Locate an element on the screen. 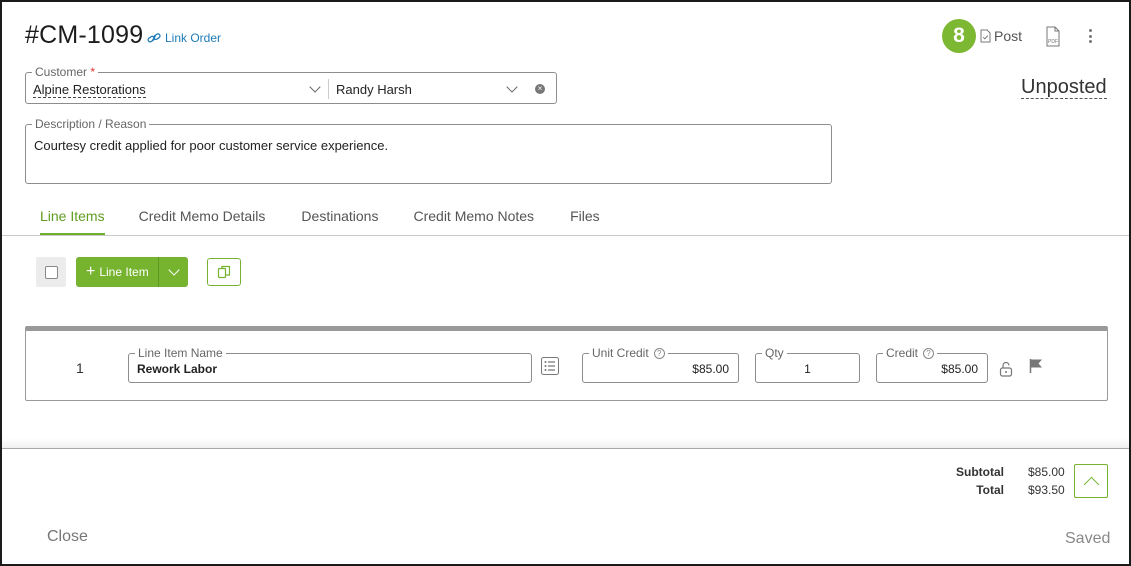 The height and width of the screenshot is (566, 1131). pdf-icon: PDF is located at coordinates (1053, 36).